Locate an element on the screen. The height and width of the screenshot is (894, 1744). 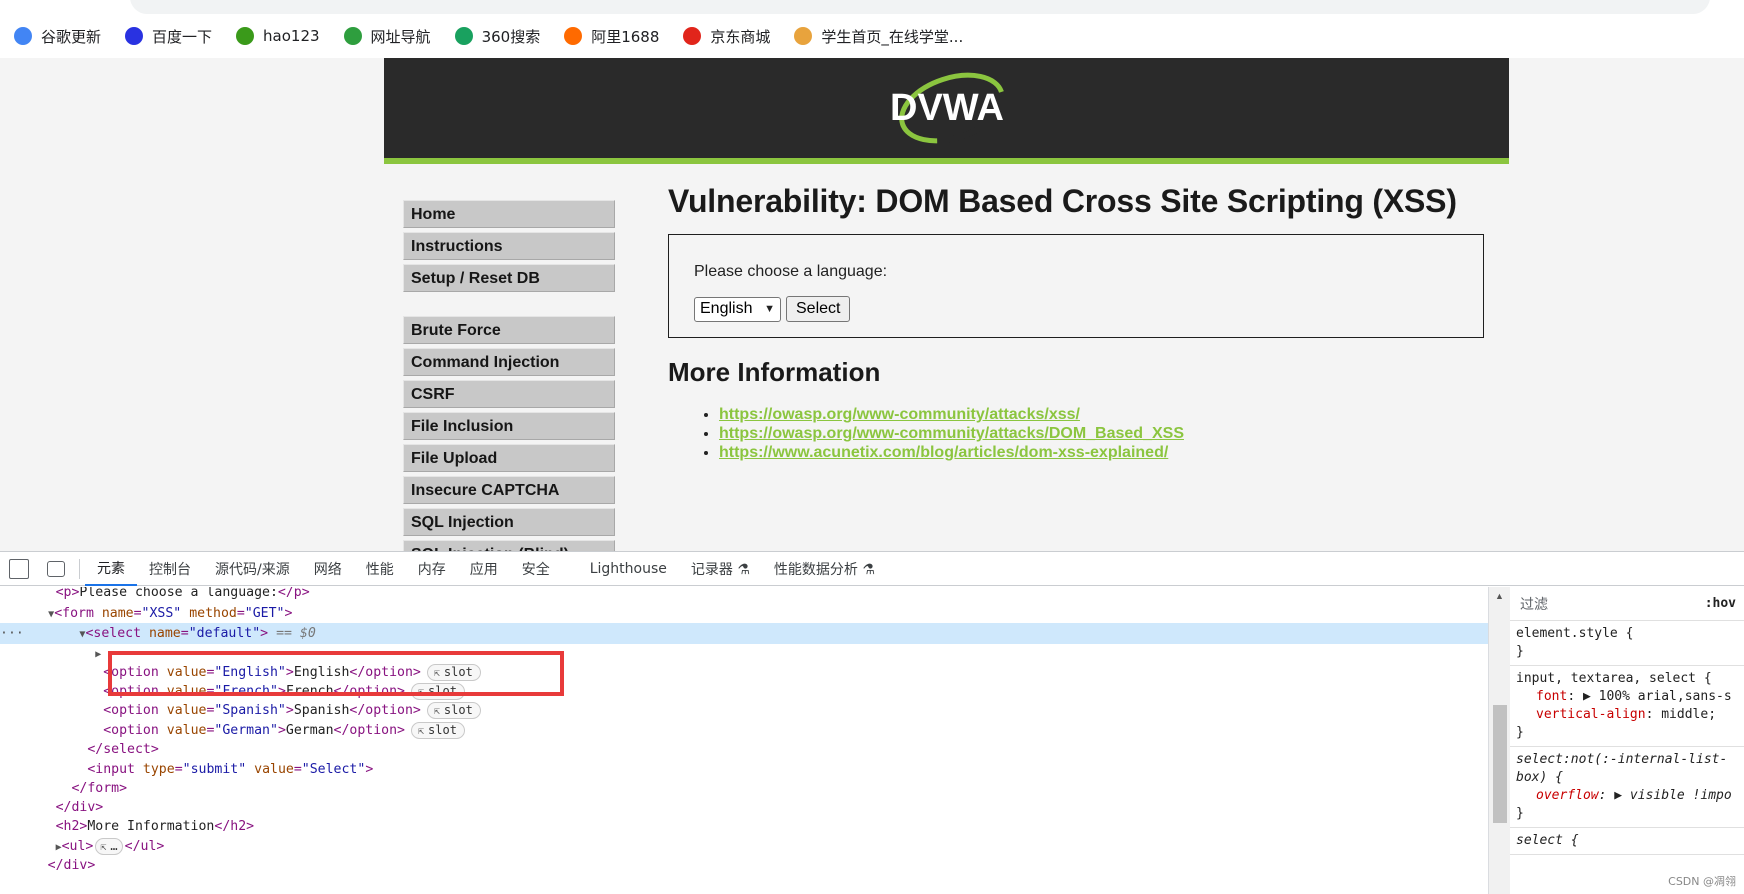
scroll-up-icon: ▲ is located at coordinates (1499, 596).